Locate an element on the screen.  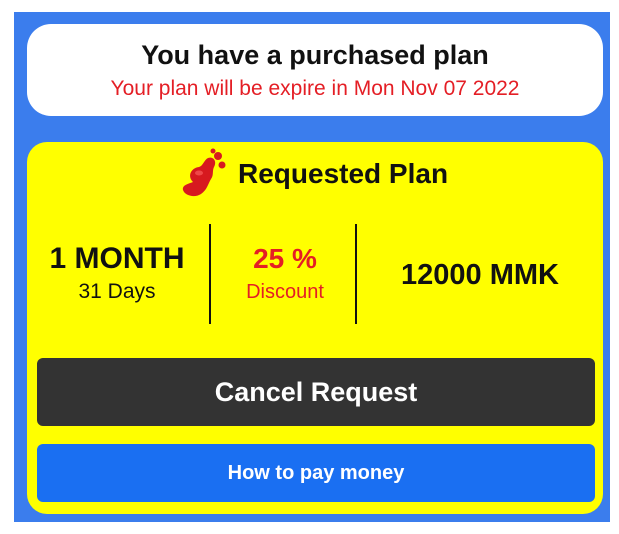
plan-header-title: Requested Plan is located at coordinates (343, 173).